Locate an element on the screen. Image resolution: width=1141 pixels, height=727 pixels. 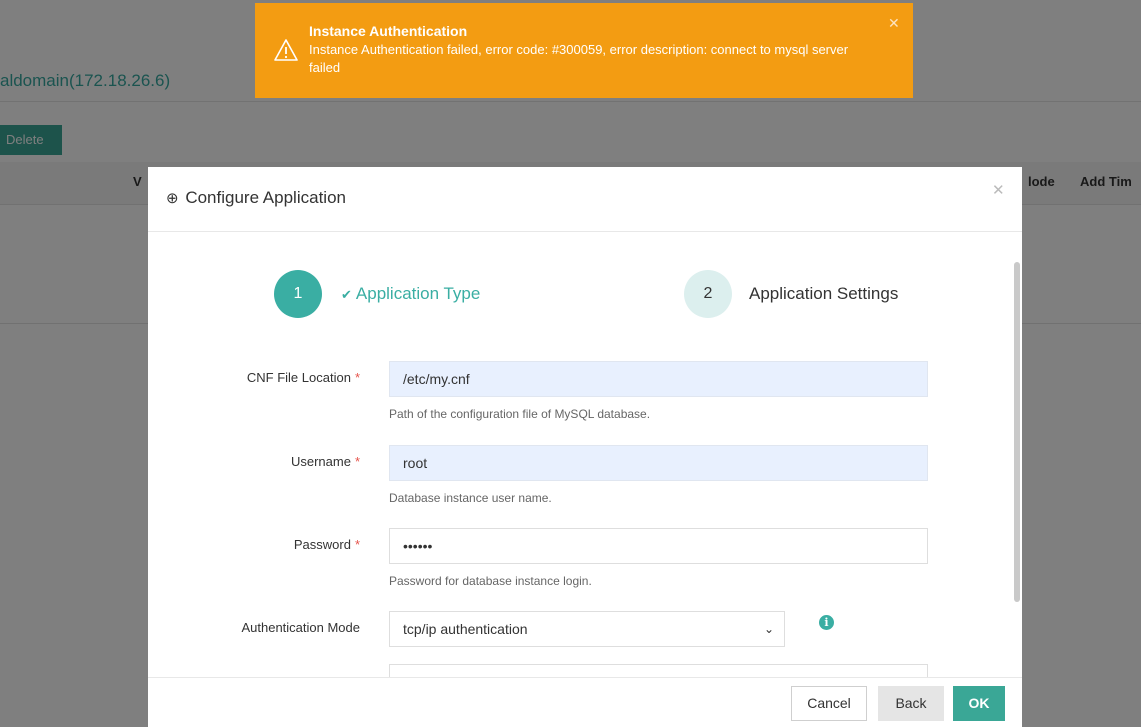
step-1-label: ✔ Application Type is located at coordinates (410, 294).